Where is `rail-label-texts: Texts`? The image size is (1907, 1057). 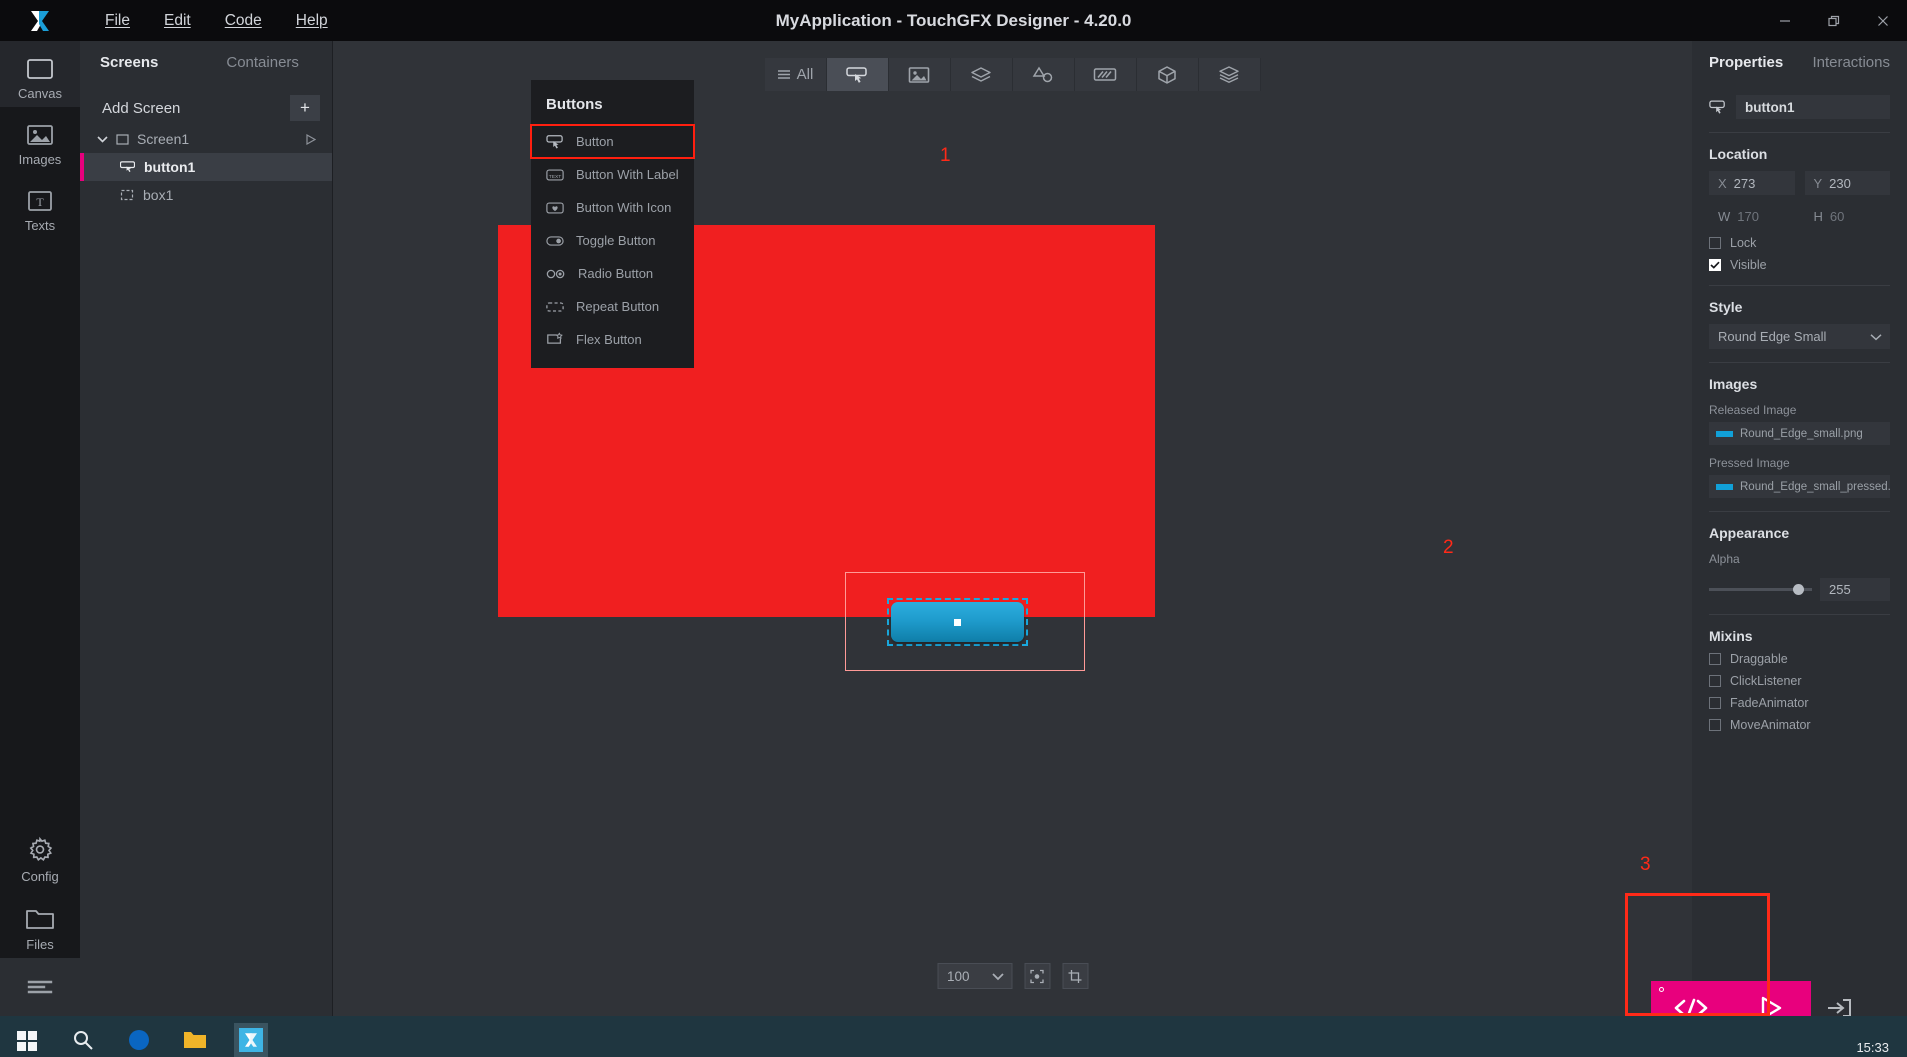
rail-label-texts: Texts is located at coordinates (40, 225).